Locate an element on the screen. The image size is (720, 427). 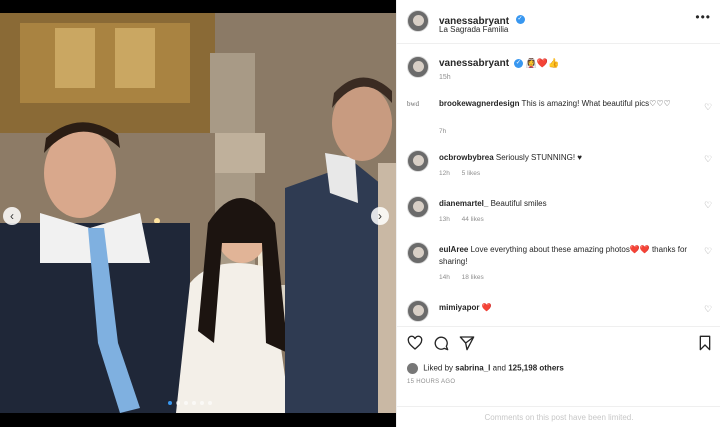
commenter-avatar: bwd is located at coordinates (413, 104).